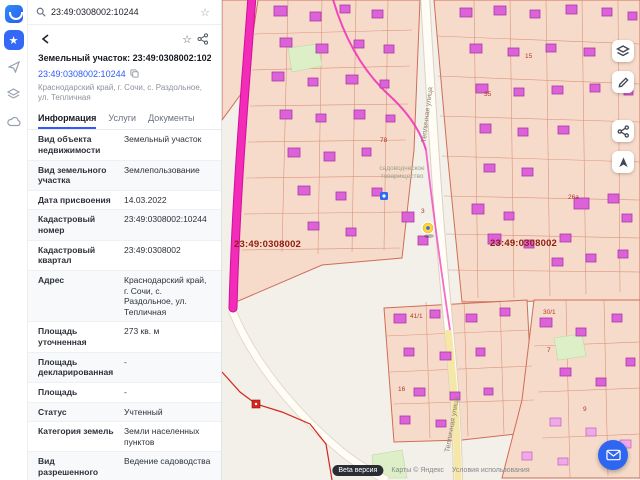 This screenshot has height=480, width=640. I want to click on row-value: Земельный участок, so click(163, 139).